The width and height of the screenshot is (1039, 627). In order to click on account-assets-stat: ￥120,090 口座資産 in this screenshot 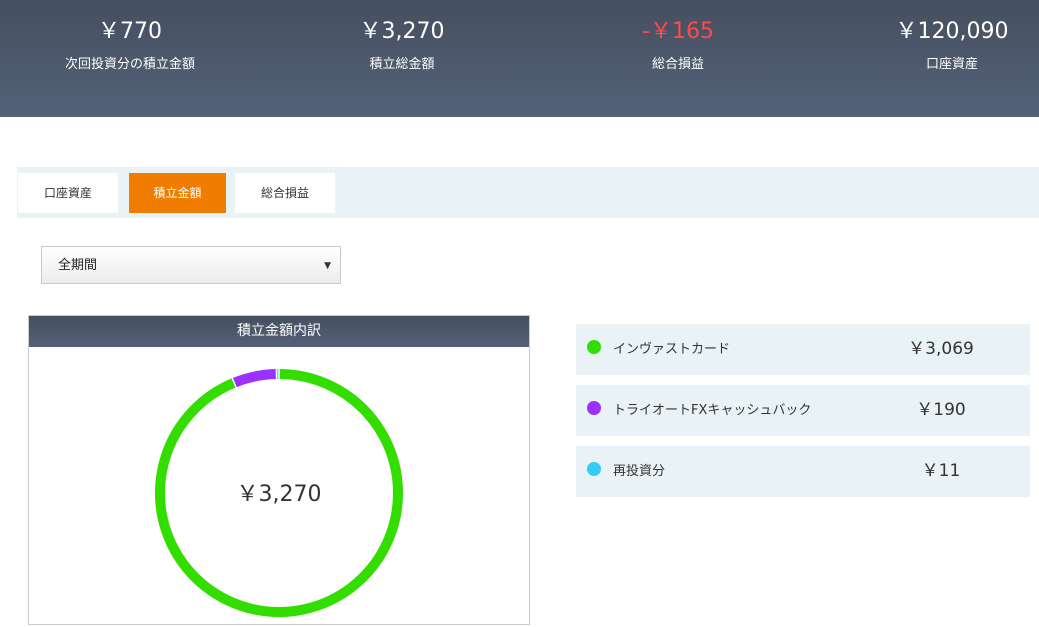, I will do `click(930, 46)`.